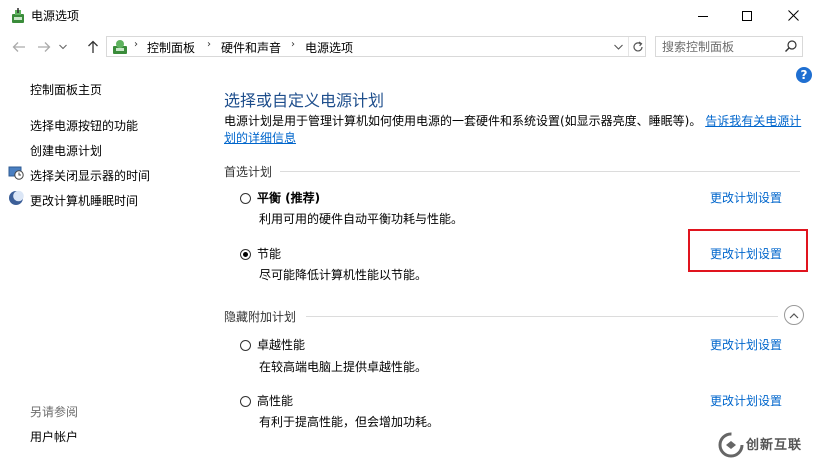  Describe the element at coordinates (275, 400) in the screenshot. I see `plan-high-performance-name: 高性能` at that location.